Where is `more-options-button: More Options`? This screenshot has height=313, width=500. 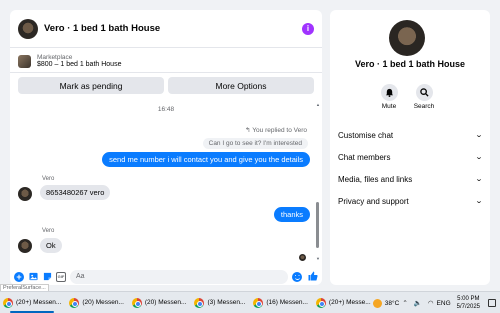
more-options-button: More Options is located at coordinates (241, 85).